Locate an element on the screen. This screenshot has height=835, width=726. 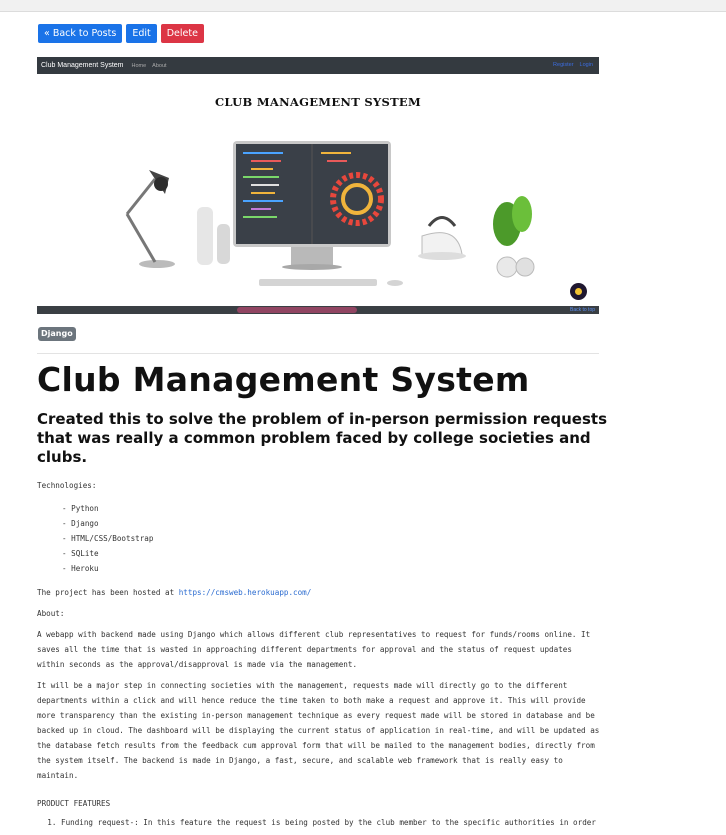
post-actions-toolbar: « Back to Posts Edit Delete is located at coordinates (121, 33).